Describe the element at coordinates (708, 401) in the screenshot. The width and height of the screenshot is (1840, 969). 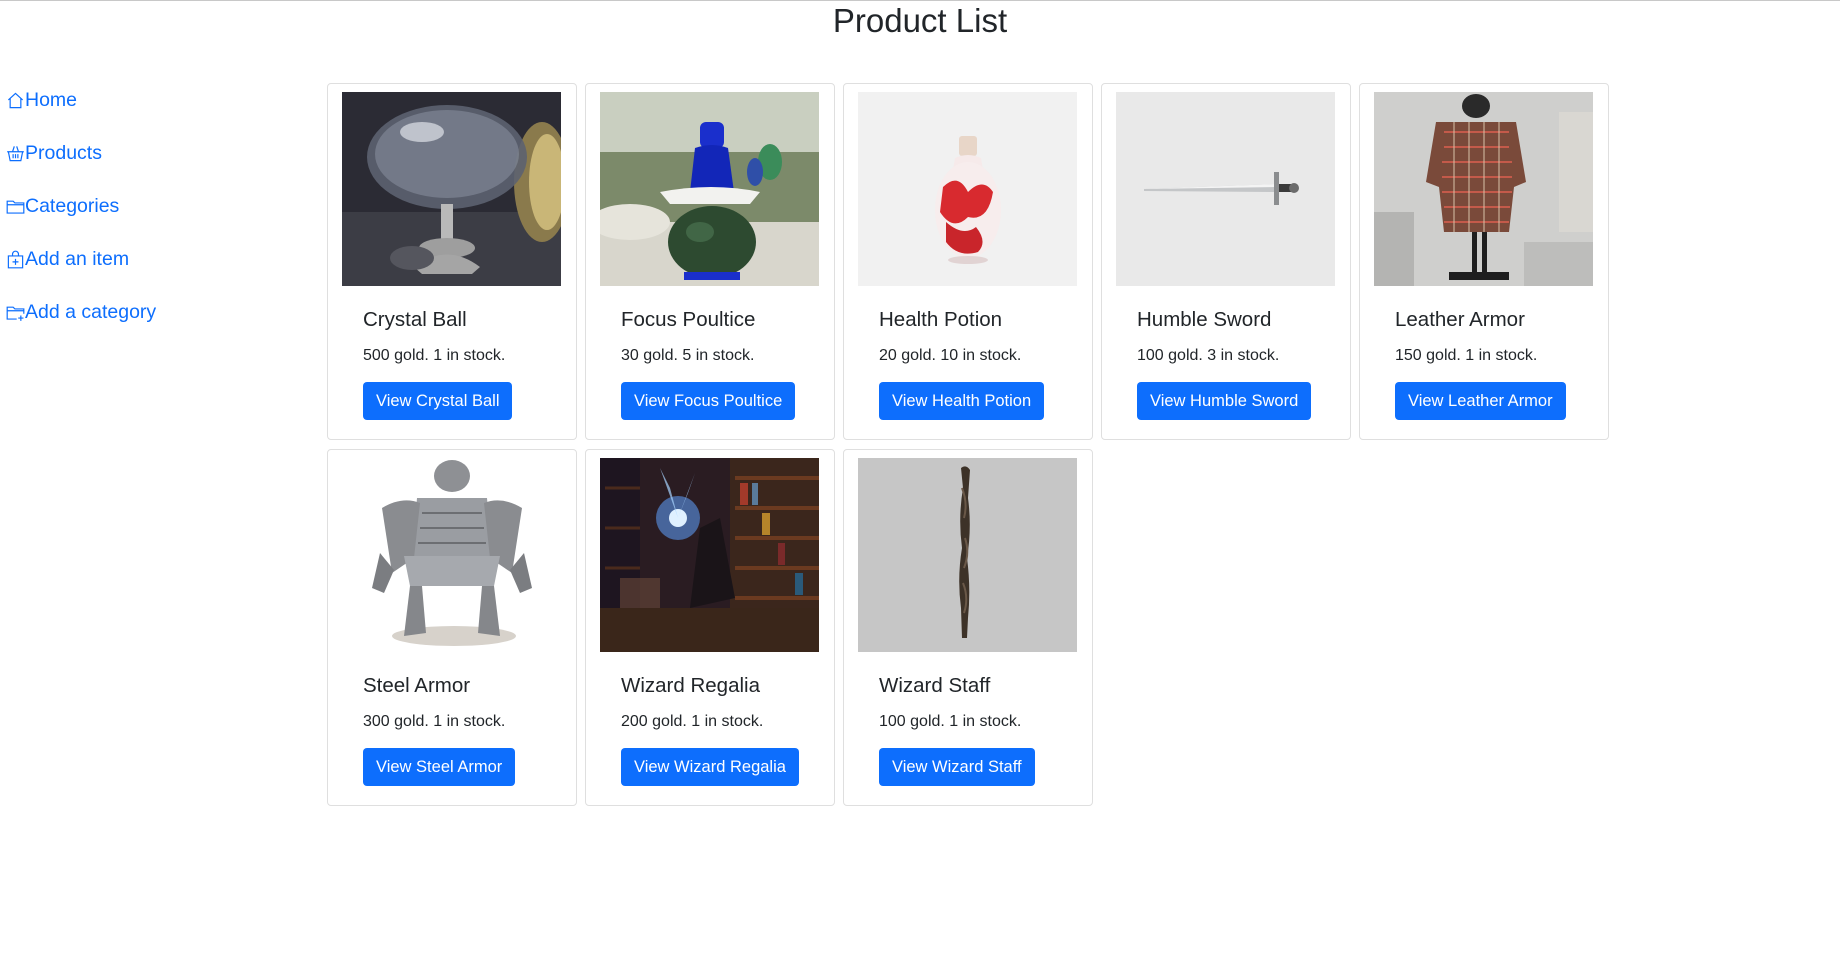
I see `view-product-button: View Focus Poultice` at that location.